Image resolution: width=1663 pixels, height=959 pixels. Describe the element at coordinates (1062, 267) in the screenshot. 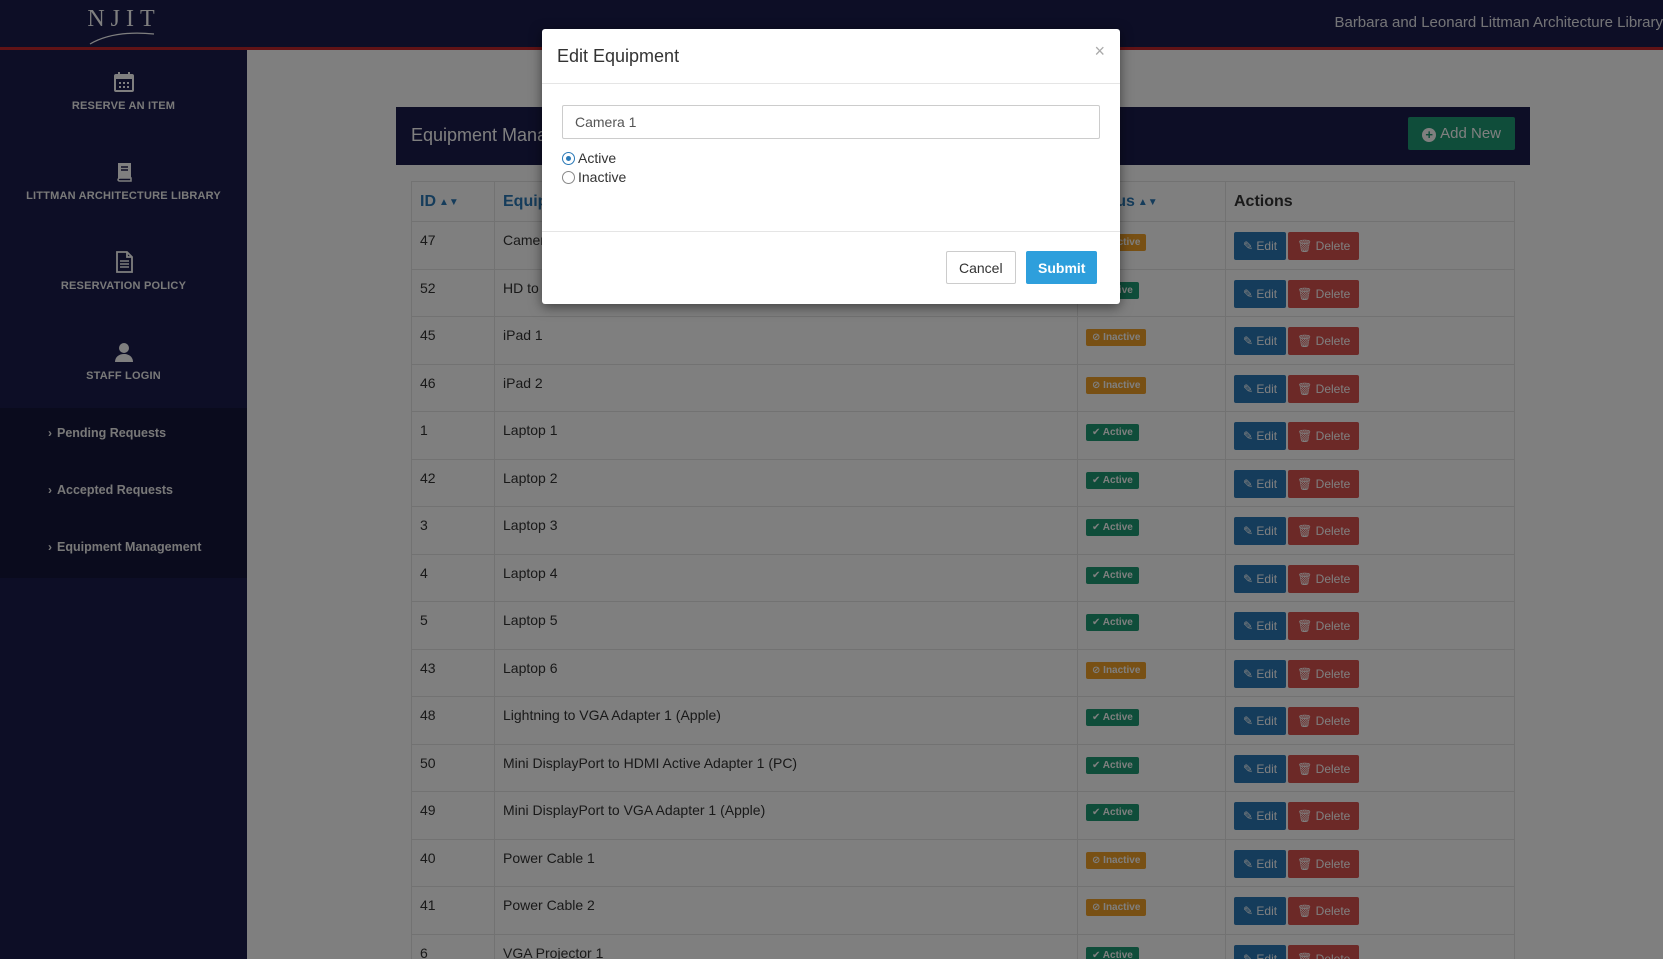

I see `submit-button: Submit` at that location.